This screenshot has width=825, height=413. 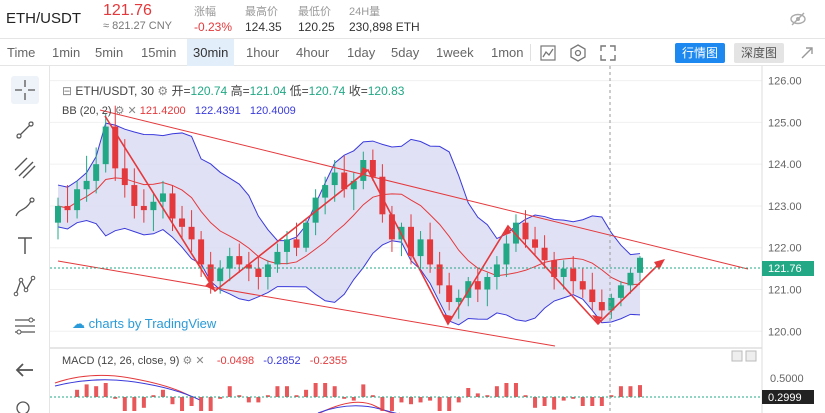 I want to click on tradingview-watermark: ☁ charts by TradingView, so click(x=144, y=324).